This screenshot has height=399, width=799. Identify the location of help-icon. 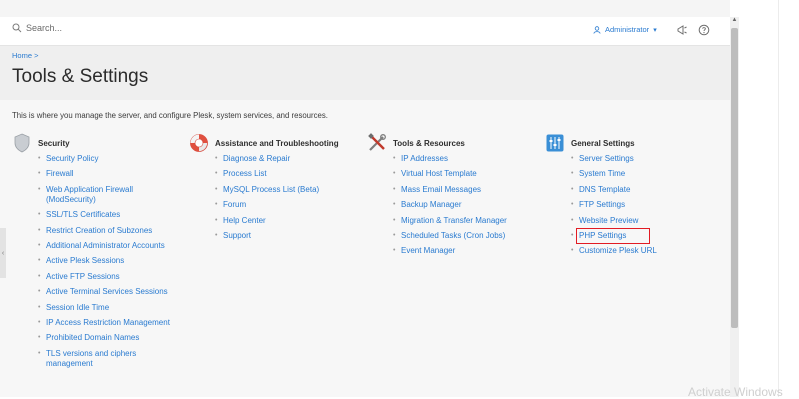
(704, 30).